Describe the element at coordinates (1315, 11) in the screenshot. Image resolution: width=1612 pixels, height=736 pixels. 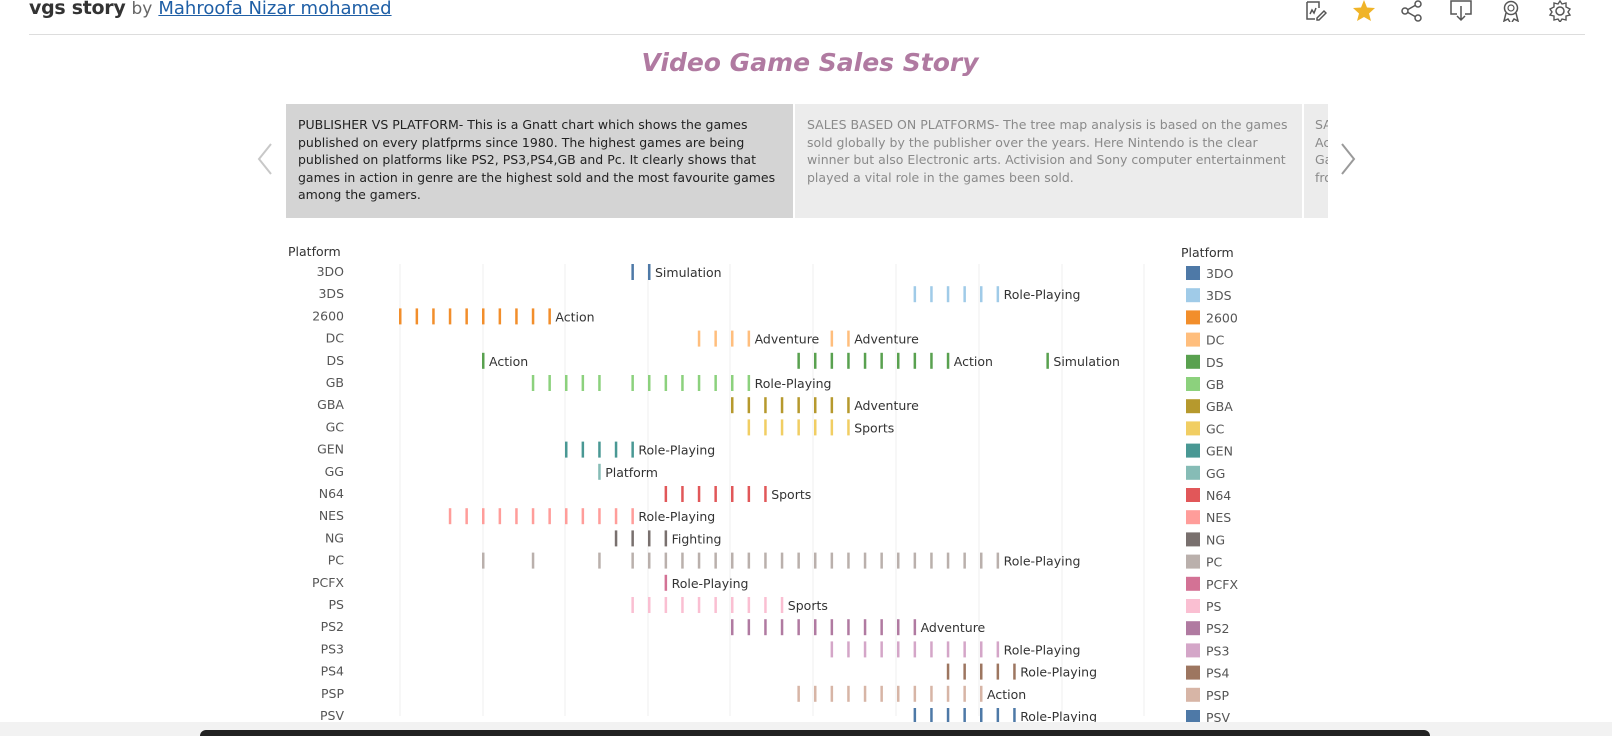
I see `edit-icon` at that location.